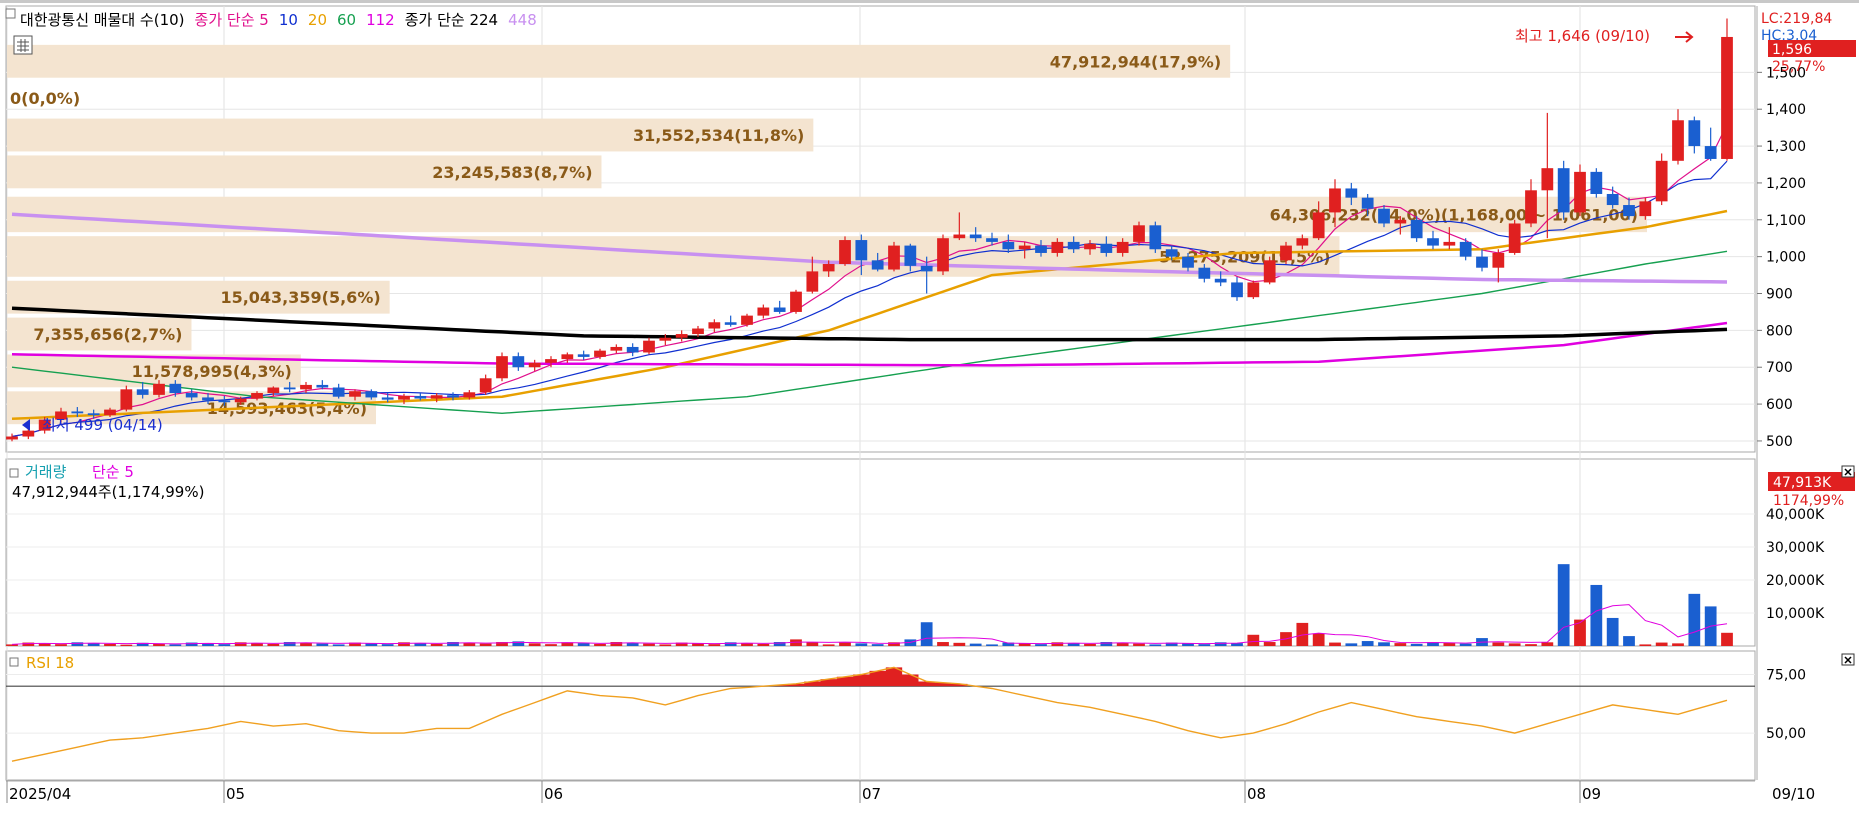  What do you see at coordinates (1786, 258) in the screenshot?
I see `price-tick-label: 1,000` at bounding box center [1786, 258].